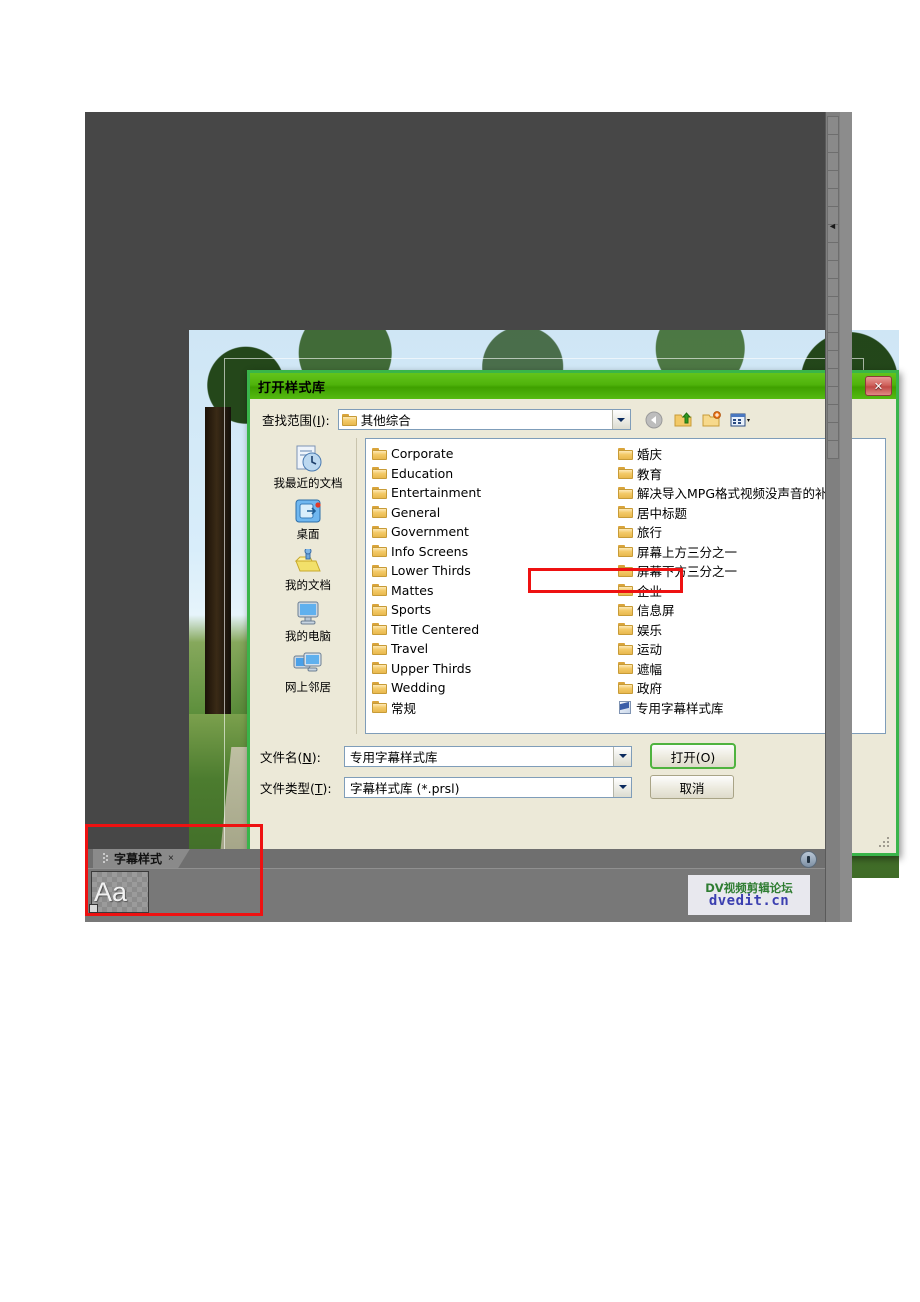 The image size is (920, 1302). I want to click on drag-handle-icon, so click(105, 858).